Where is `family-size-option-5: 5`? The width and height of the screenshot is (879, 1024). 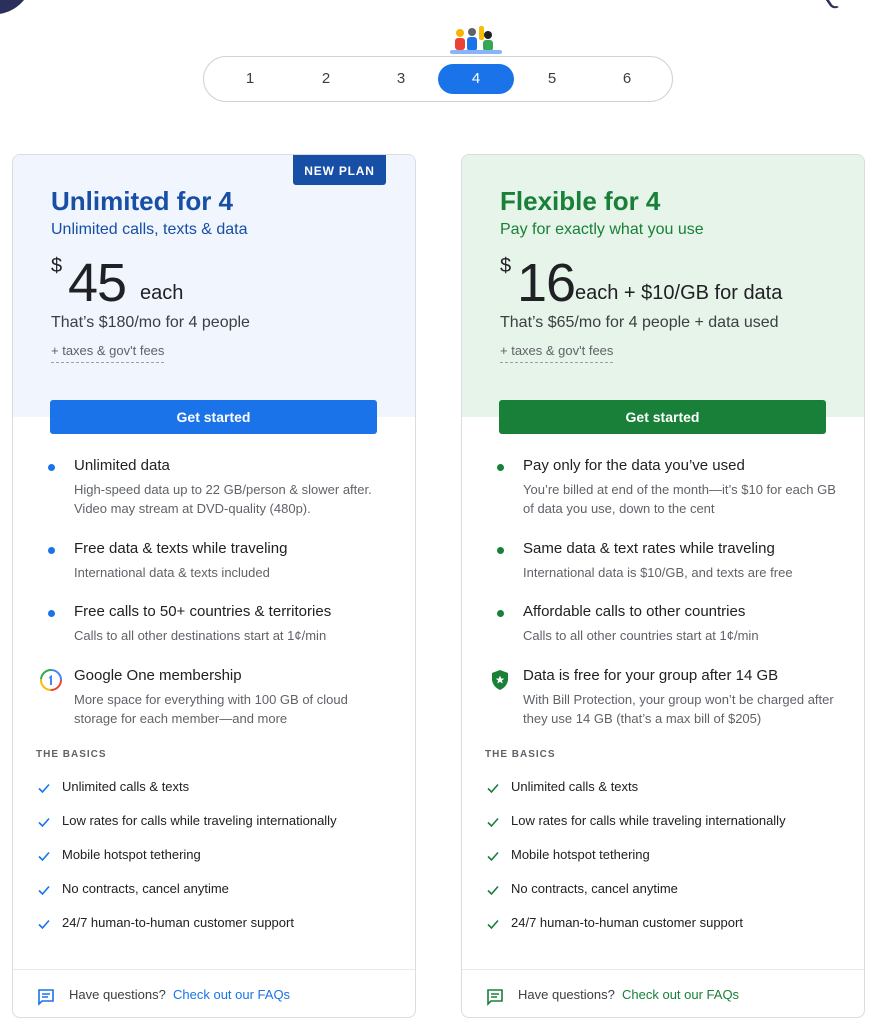 family-size-option-5: 5 is located at coordinates (552, 79).